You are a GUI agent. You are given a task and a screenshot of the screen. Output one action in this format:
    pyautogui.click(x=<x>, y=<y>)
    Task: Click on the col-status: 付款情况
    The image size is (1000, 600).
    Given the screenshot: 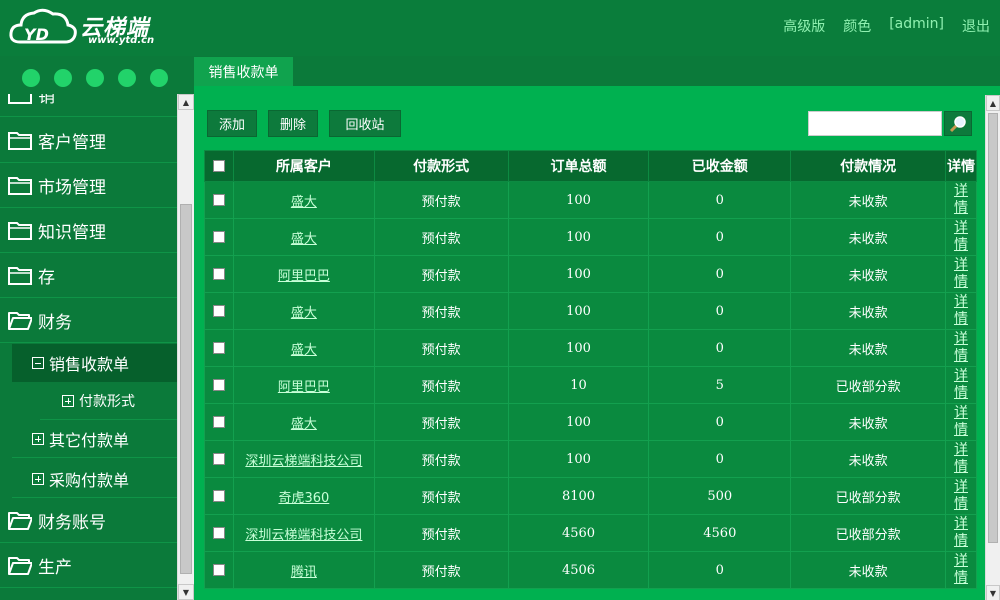 What is the action you would take?
    pyautogui.click(x=868, y=166)
    